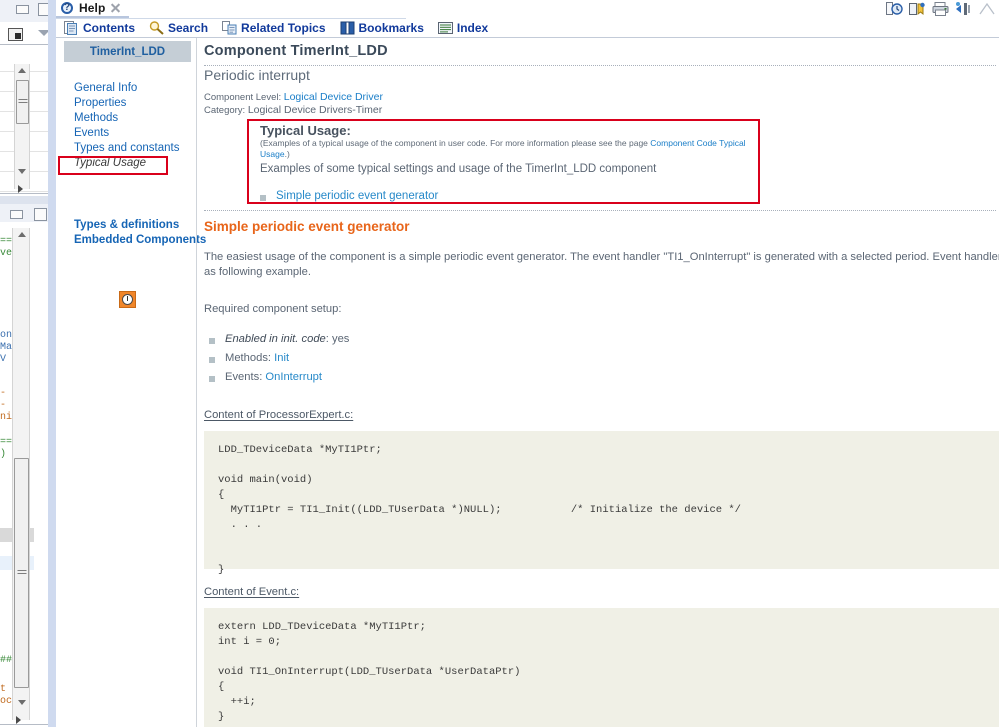 The image size is (999, 727). Describe the element at coordinates (22, 126) in the screenshot. I see `background-panel-scrollbar` at that location.